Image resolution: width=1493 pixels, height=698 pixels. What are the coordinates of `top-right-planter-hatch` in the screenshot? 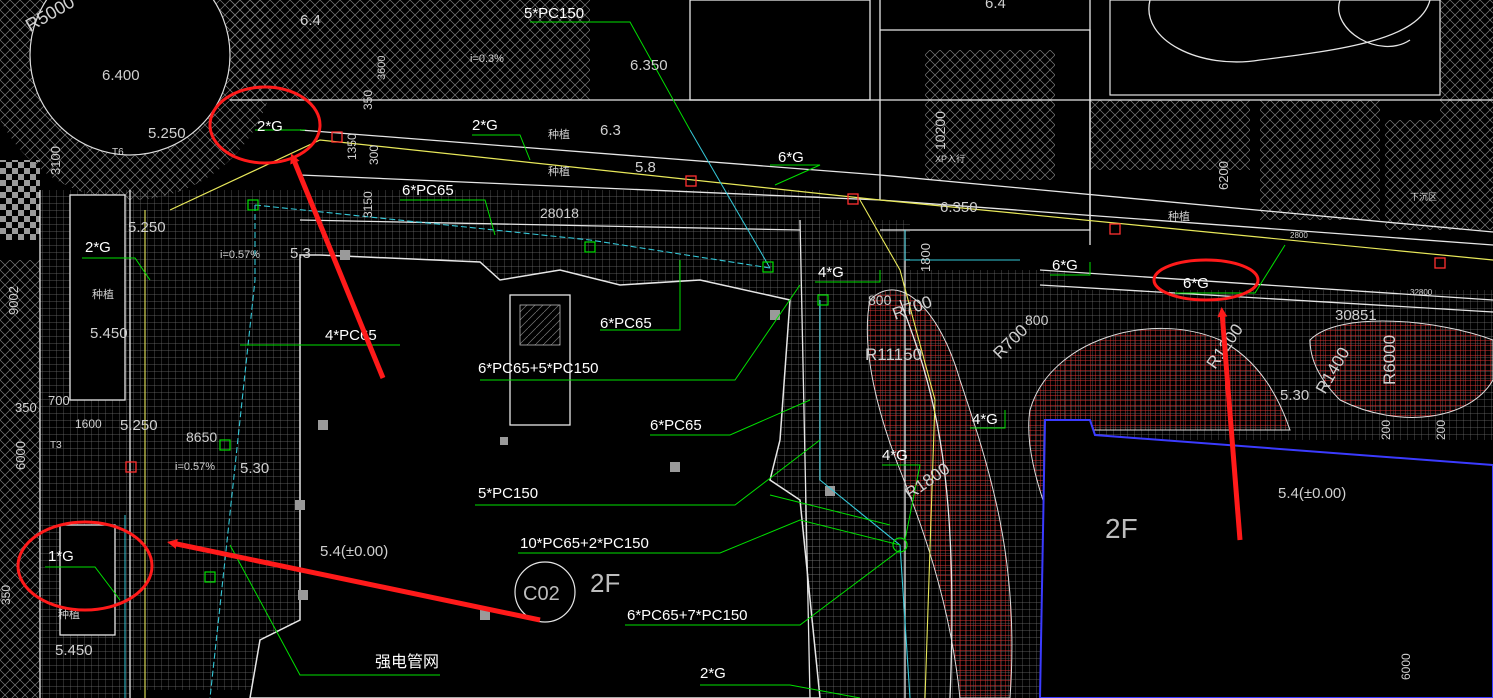 It's located at (1466, 60).